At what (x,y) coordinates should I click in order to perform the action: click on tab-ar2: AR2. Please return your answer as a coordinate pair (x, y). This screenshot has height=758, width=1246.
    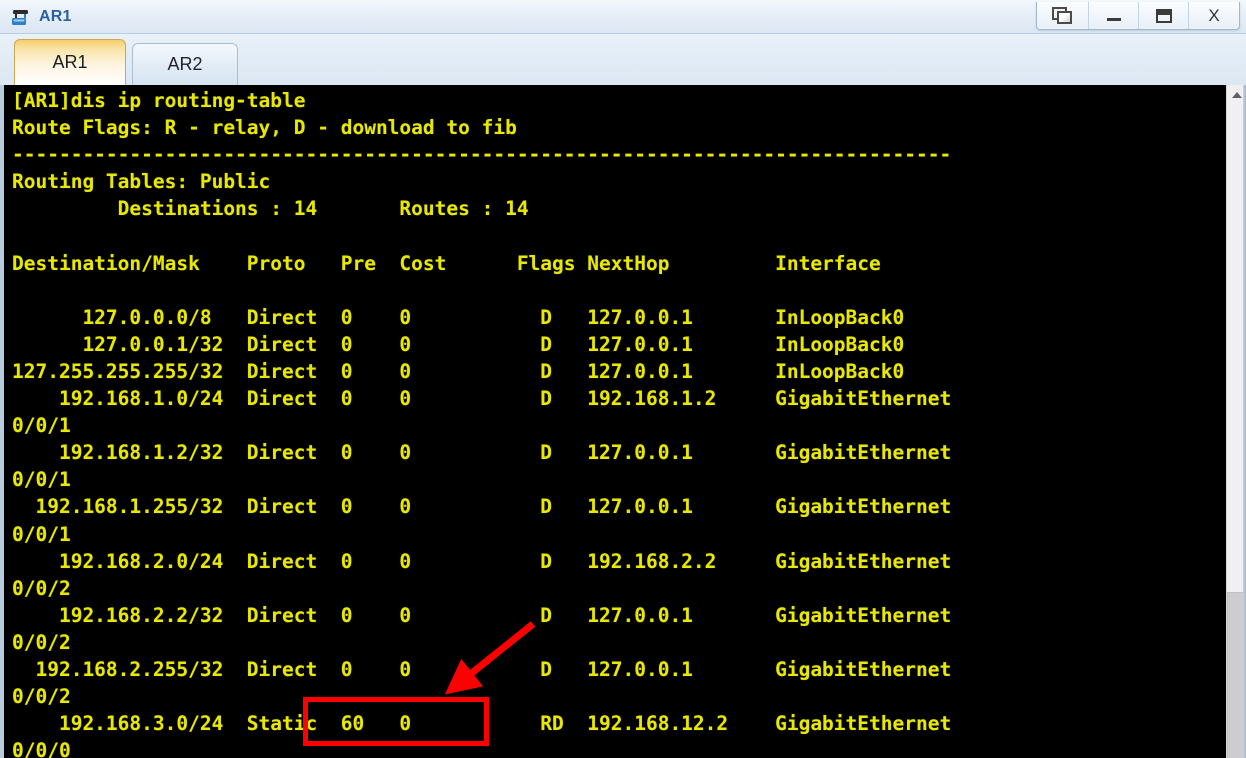
    Looking at the image, I should click on (185, 64).